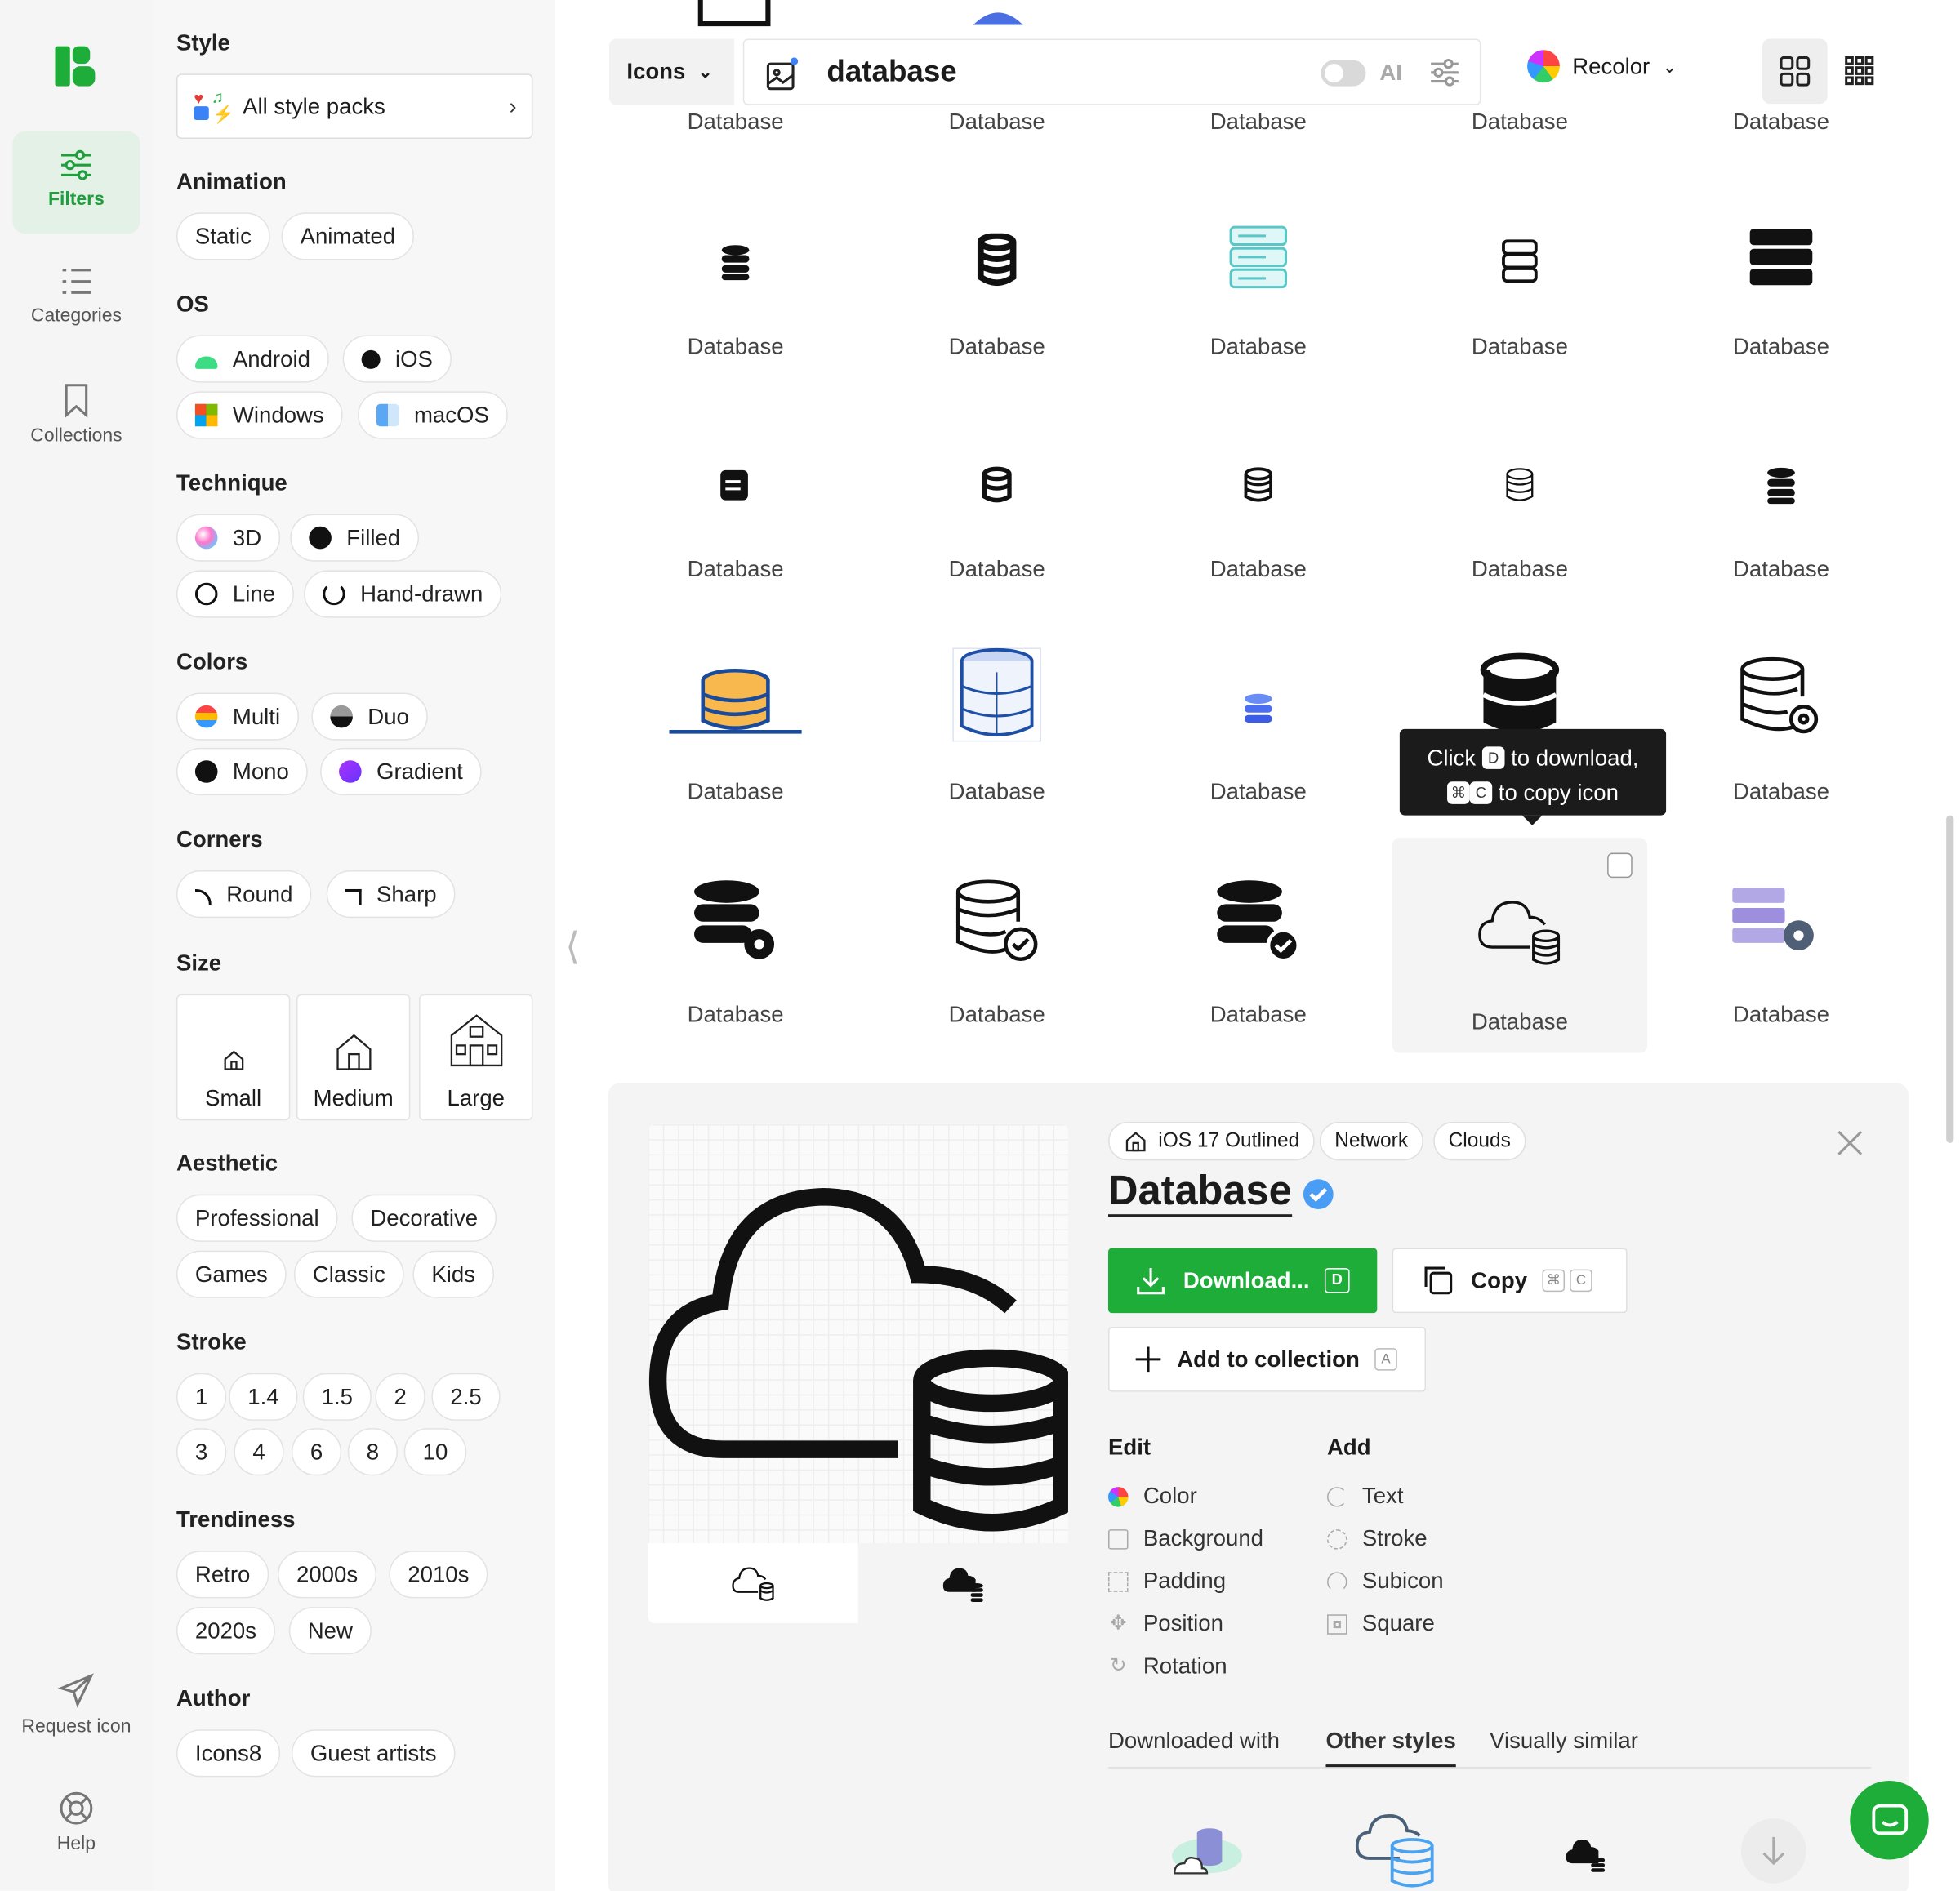 The height and width of the screenshot is (1891, 1960). Describe the element at coordinates (373, 1753) in the screenshot. I see `chip-guest-artists: Guest artists` at that location.